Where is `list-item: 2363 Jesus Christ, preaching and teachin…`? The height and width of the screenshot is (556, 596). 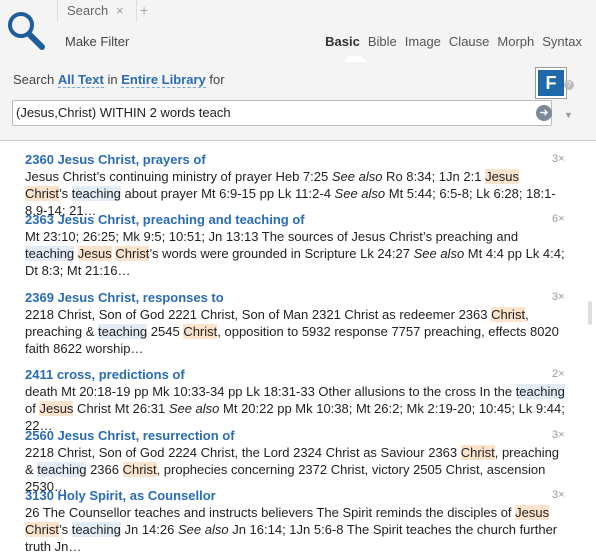
list-item: 2363 Jesus Christ, preaching and teachin… is located at coordinates (295, 245).